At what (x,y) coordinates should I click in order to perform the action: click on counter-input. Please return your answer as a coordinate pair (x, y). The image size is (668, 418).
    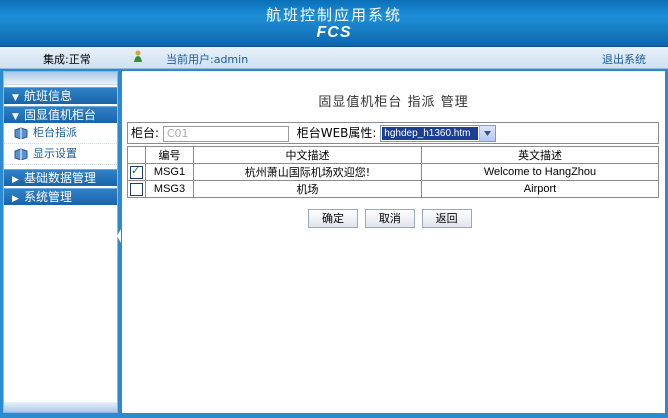
    Looking at the image, I should click on (225, 133).